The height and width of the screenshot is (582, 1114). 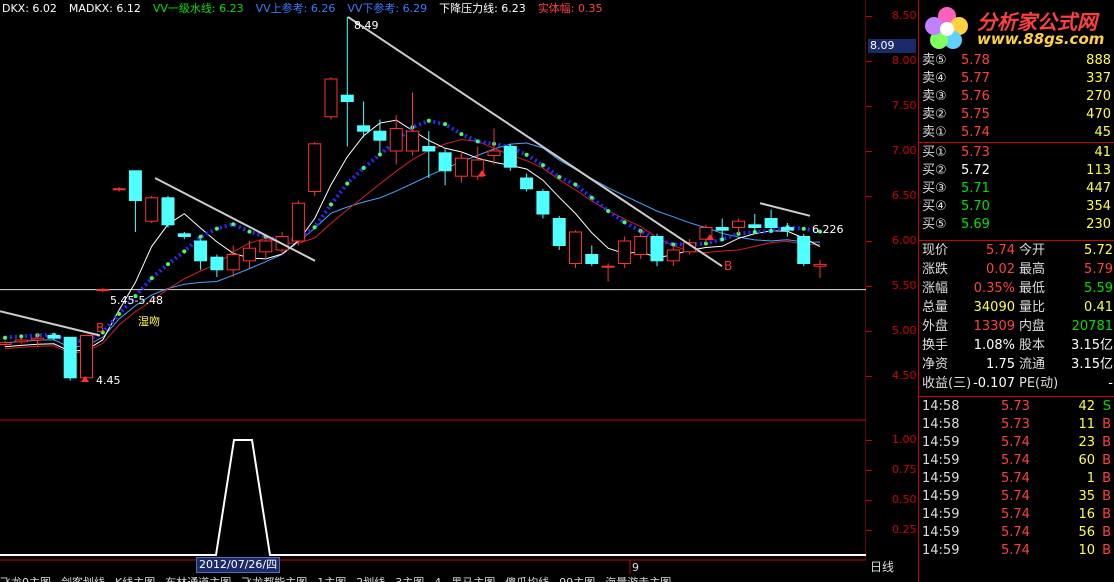 What do you see at coordinates (1016, 61) in the screenshot?
I see `sell-order-row: 卖⑤ 5.78 888` at bounding box center [1016, 61].